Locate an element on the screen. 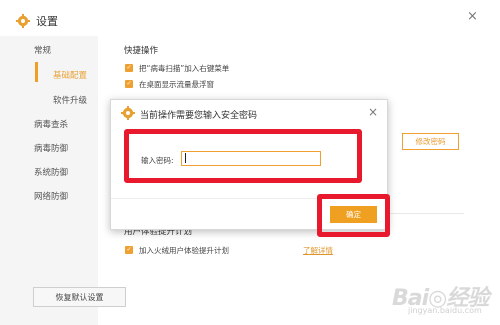 The height and width of the screenshot is (325, 500). learn-more-link: 了解详情 is located at coordinates (318, 250).